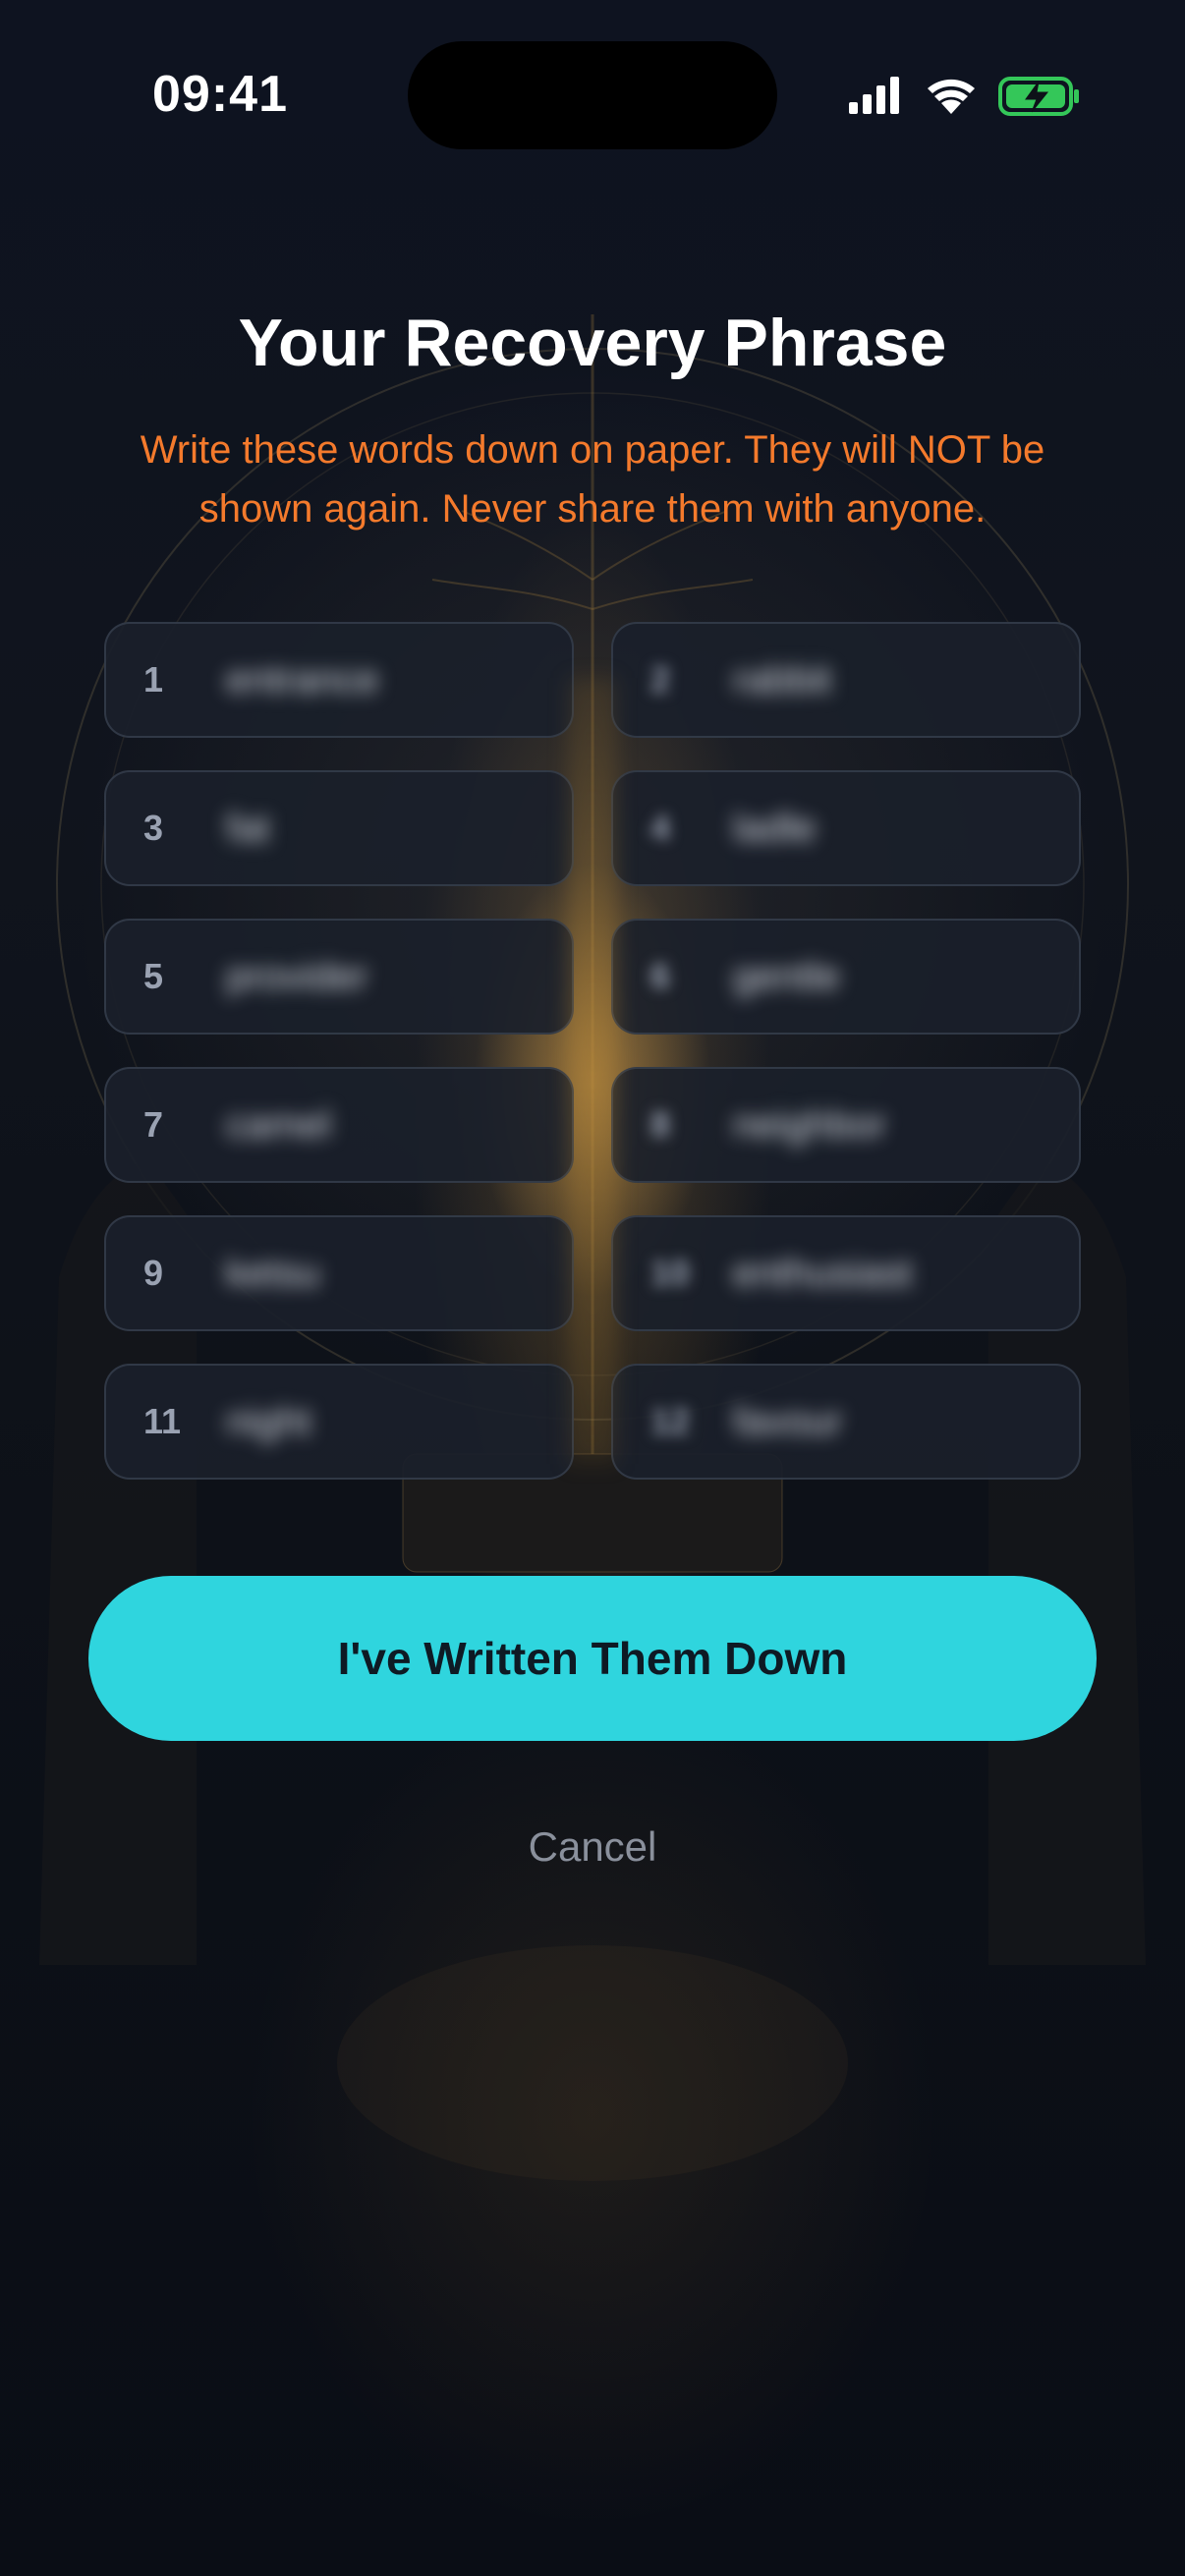  I want to click on word-number: 10, so click(670, 1273).